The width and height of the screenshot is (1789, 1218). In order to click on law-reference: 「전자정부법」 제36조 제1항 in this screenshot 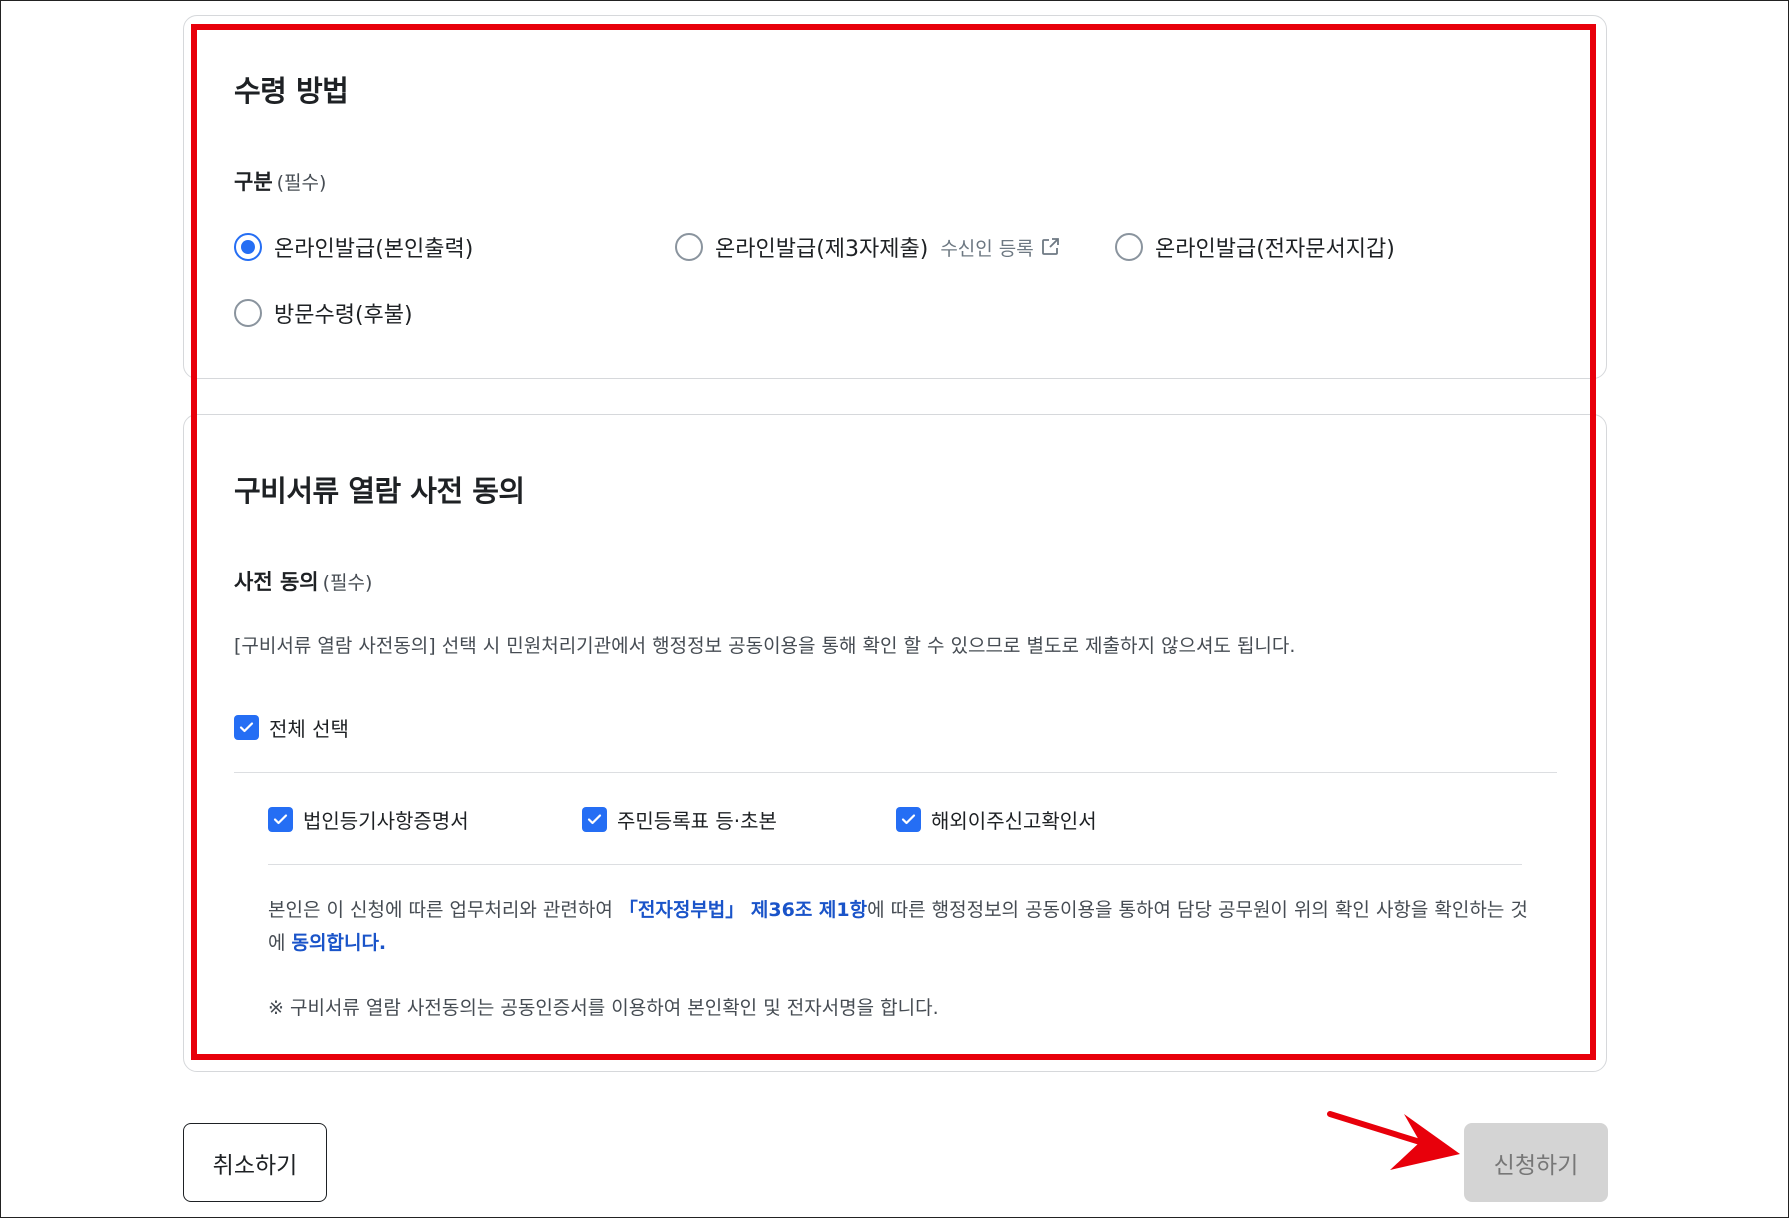, I will do `click(743, 910)`.